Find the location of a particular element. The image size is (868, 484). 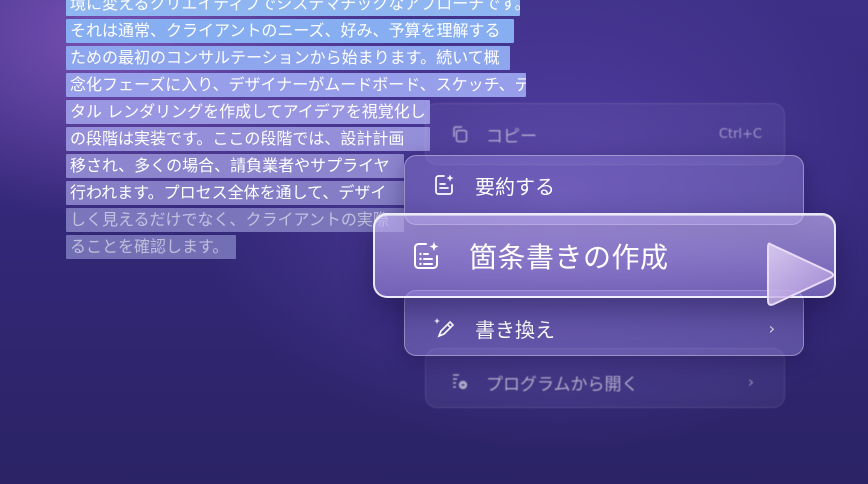

text-line-2: それは通常、クライアントのニーズ、好み、予算を理解する is located at coordinates (290, 31).